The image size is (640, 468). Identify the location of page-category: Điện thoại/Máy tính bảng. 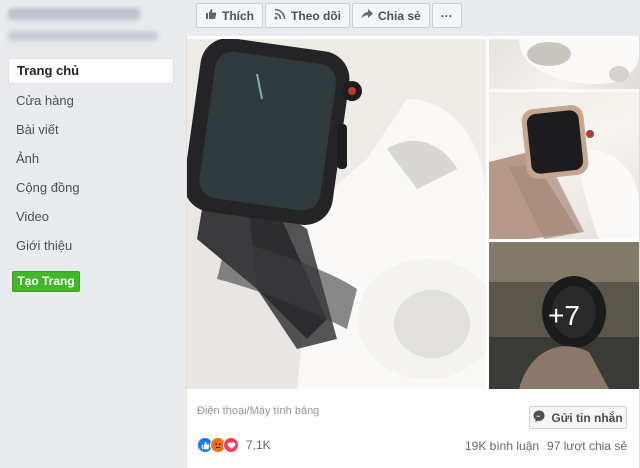
(258, 411).